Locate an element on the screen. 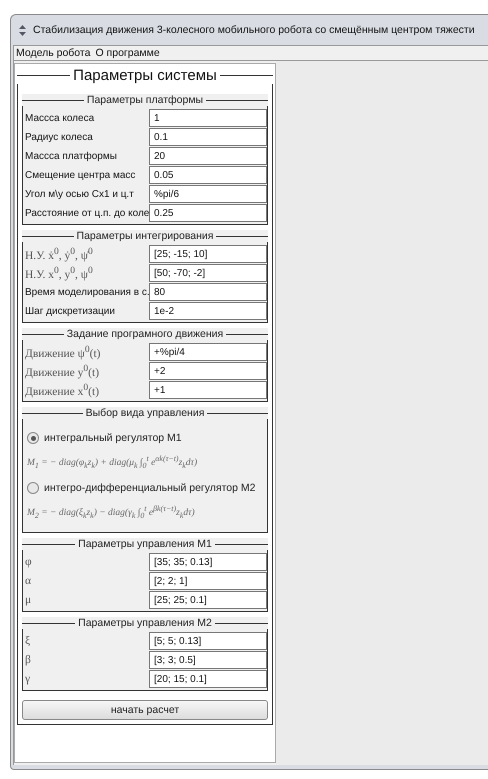 Image resolution: width=488 pixels, height=779 pixels. field-label: Движение x$^{0}$(t) is located at coordinates (62, 390).